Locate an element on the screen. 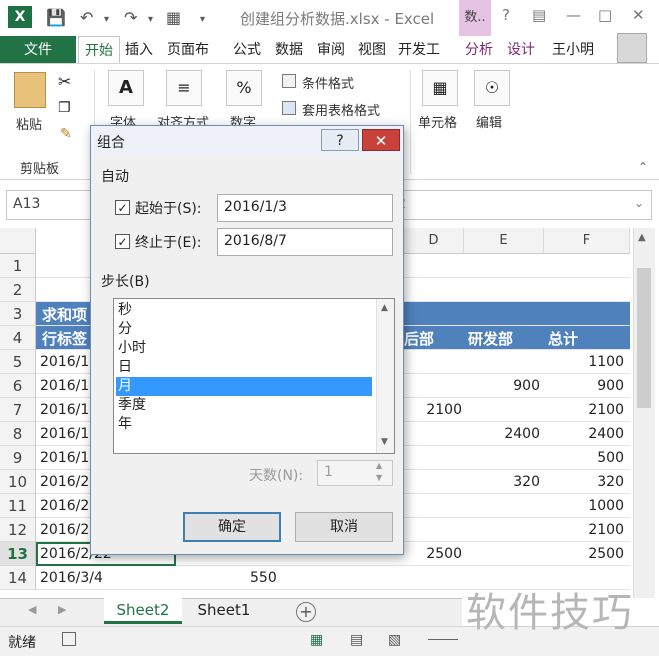  list-item-selected: 月 is located at coordinates (244, 386).